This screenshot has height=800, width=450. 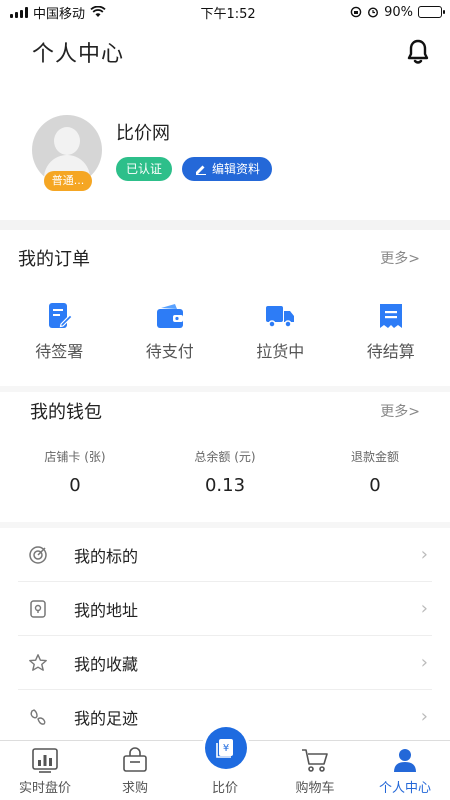 What do you see at coordinates (38, 554) in the screenshot?
I see `target-icon` at bounding box center [38, 554].